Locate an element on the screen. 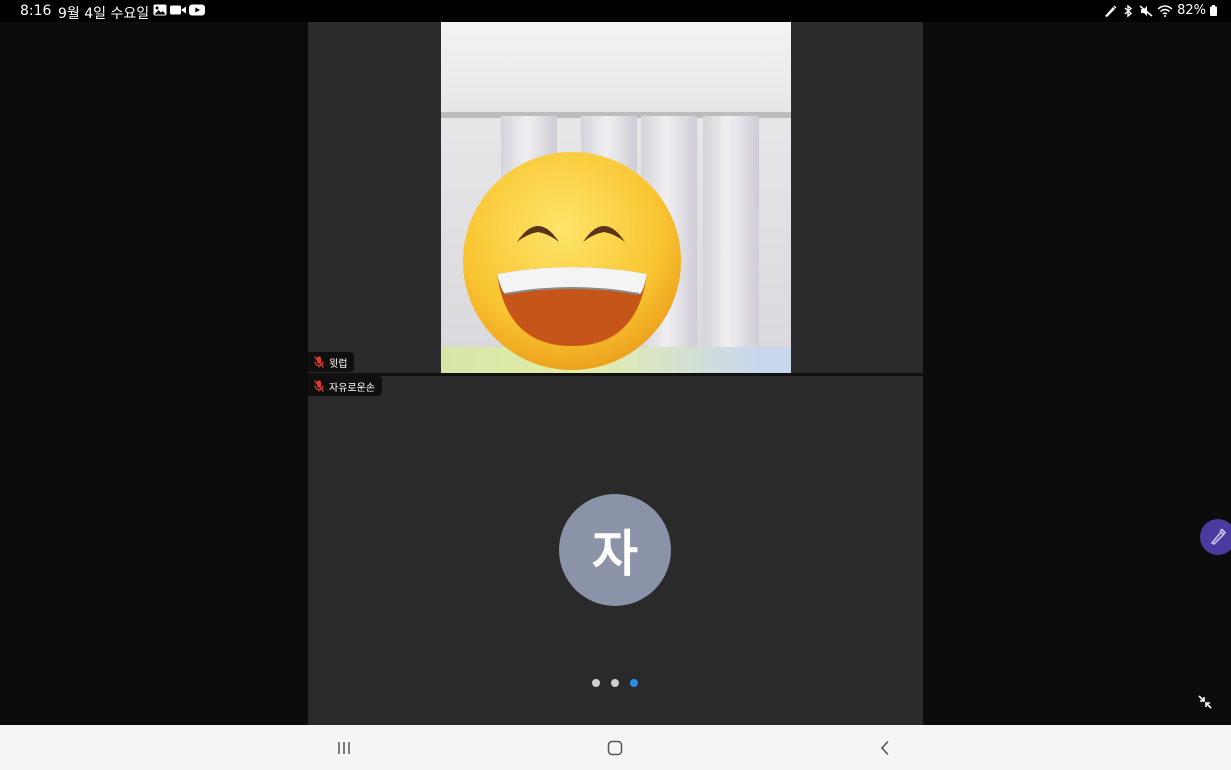 The image size is (1231, 770). notification-icons is located at coordinates (179, 10).